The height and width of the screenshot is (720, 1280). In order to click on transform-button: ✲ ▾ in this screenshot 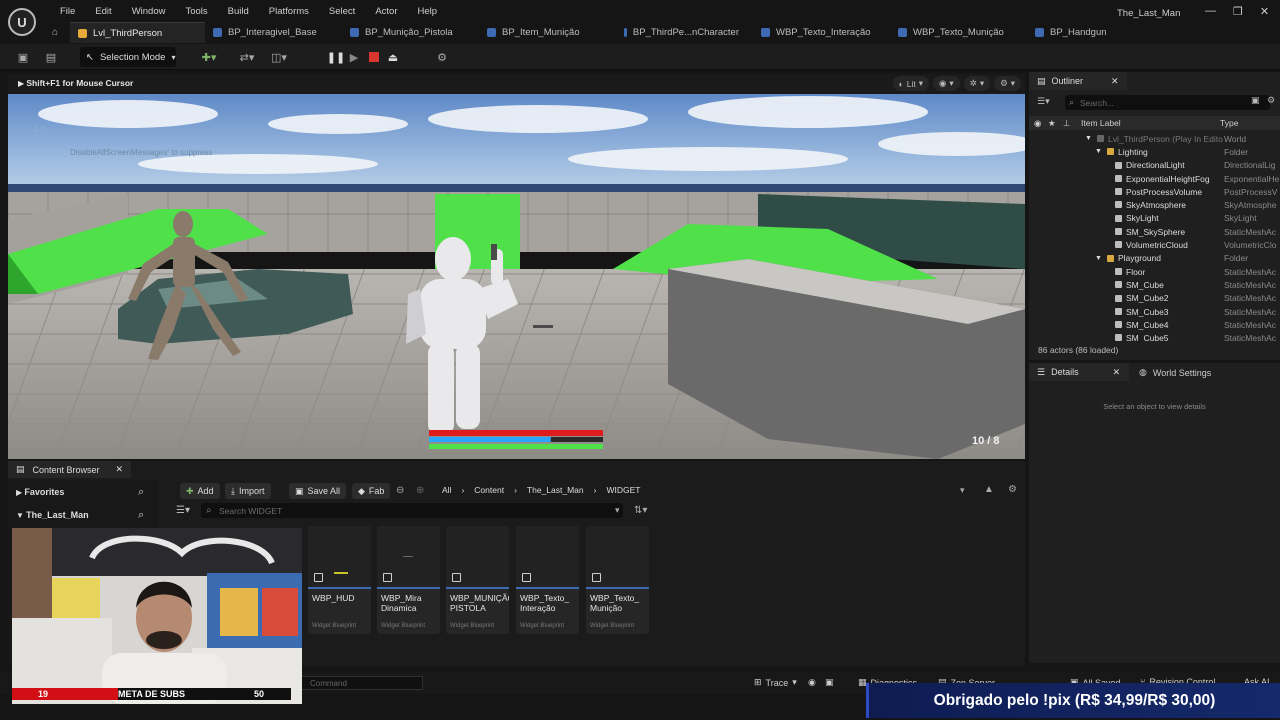, I will do `click(977, 83)`.